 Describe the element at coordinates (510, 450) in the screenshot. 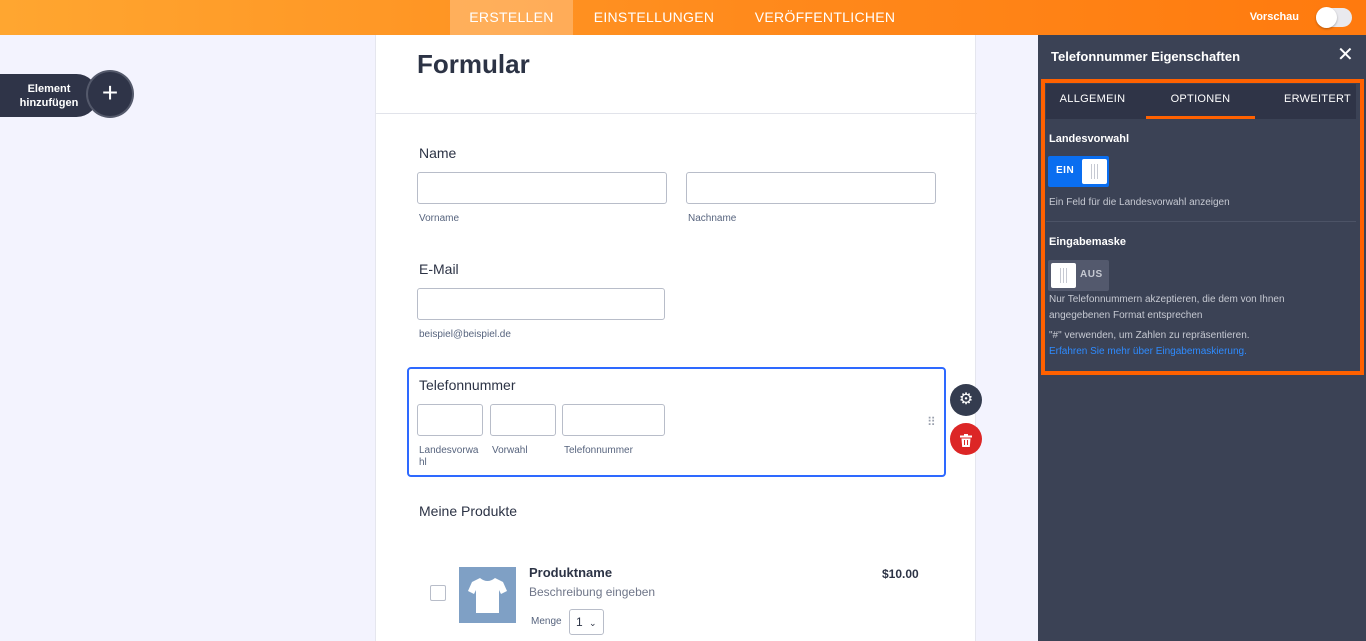

I see `area-code-sublabel: Vorwahl` at that location.